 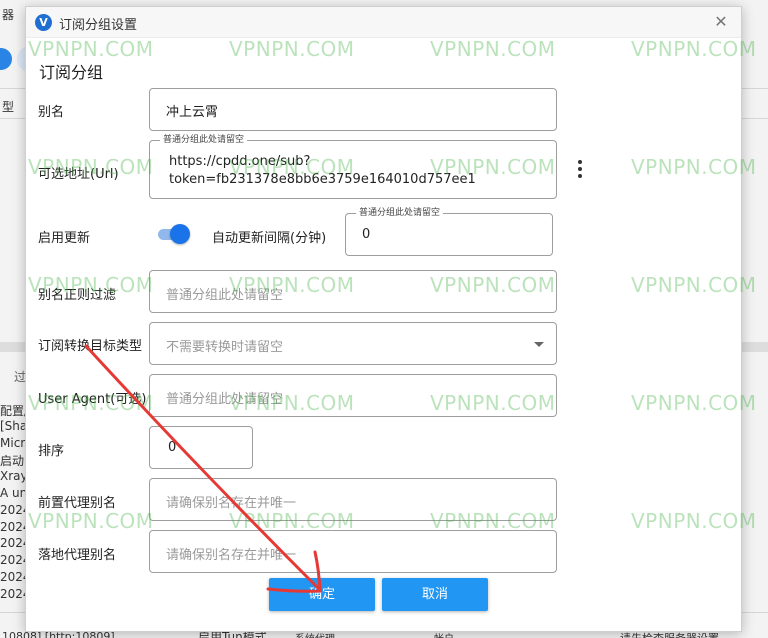 What do you see at coordinates (14, 493) in the screenshot?
I see `bg-log-line: A un` at bounding box center [14, 493].